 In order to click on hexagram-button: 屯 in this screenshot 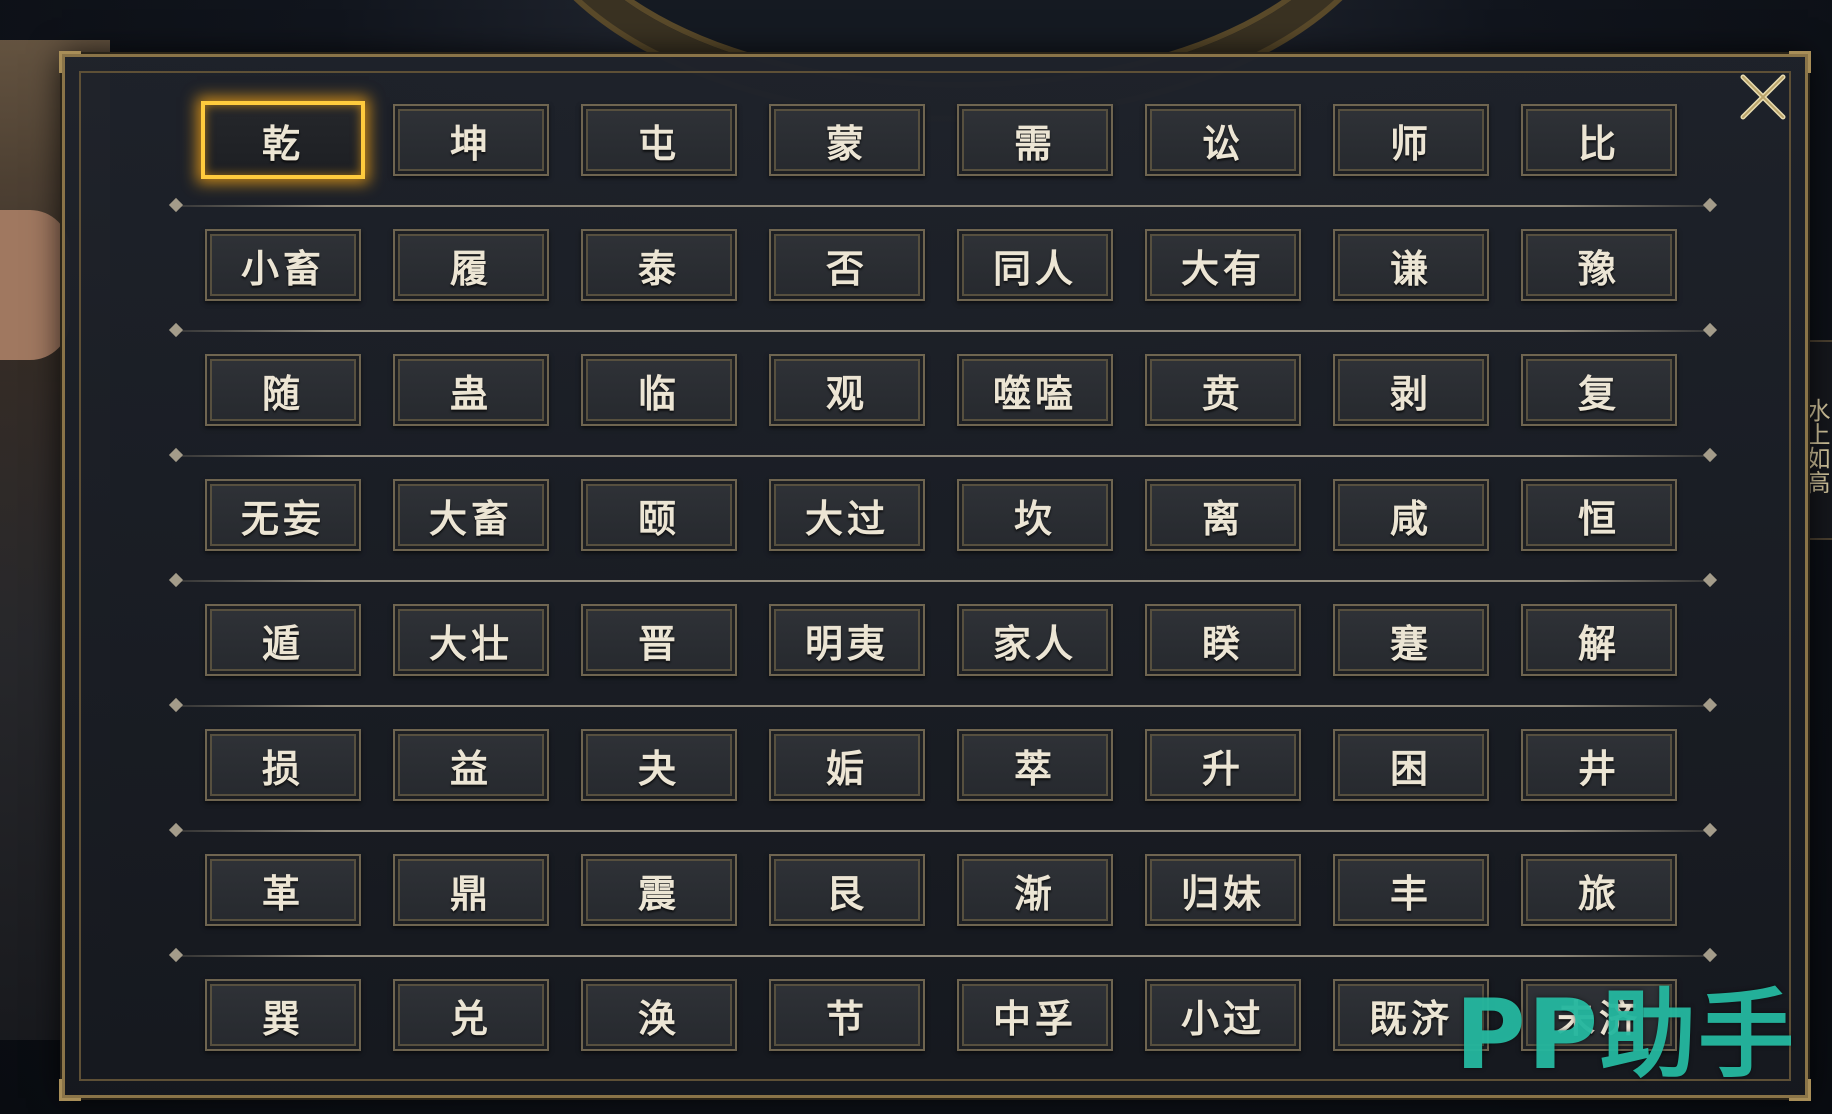, I will do `click(659, 140)`.